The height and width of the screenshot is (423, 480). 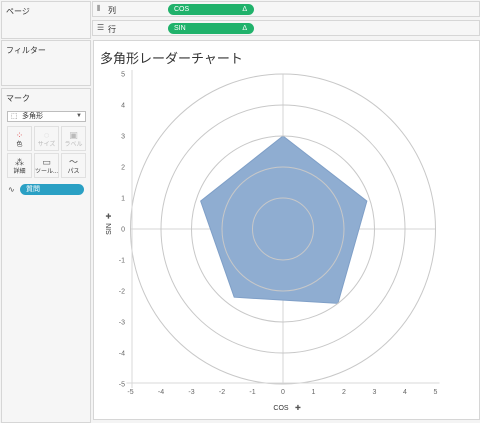 What do you see at coordinates (73, 145) in the screenshot?
I see `label-button-label: ラベル` at bounding box center [73, 145].